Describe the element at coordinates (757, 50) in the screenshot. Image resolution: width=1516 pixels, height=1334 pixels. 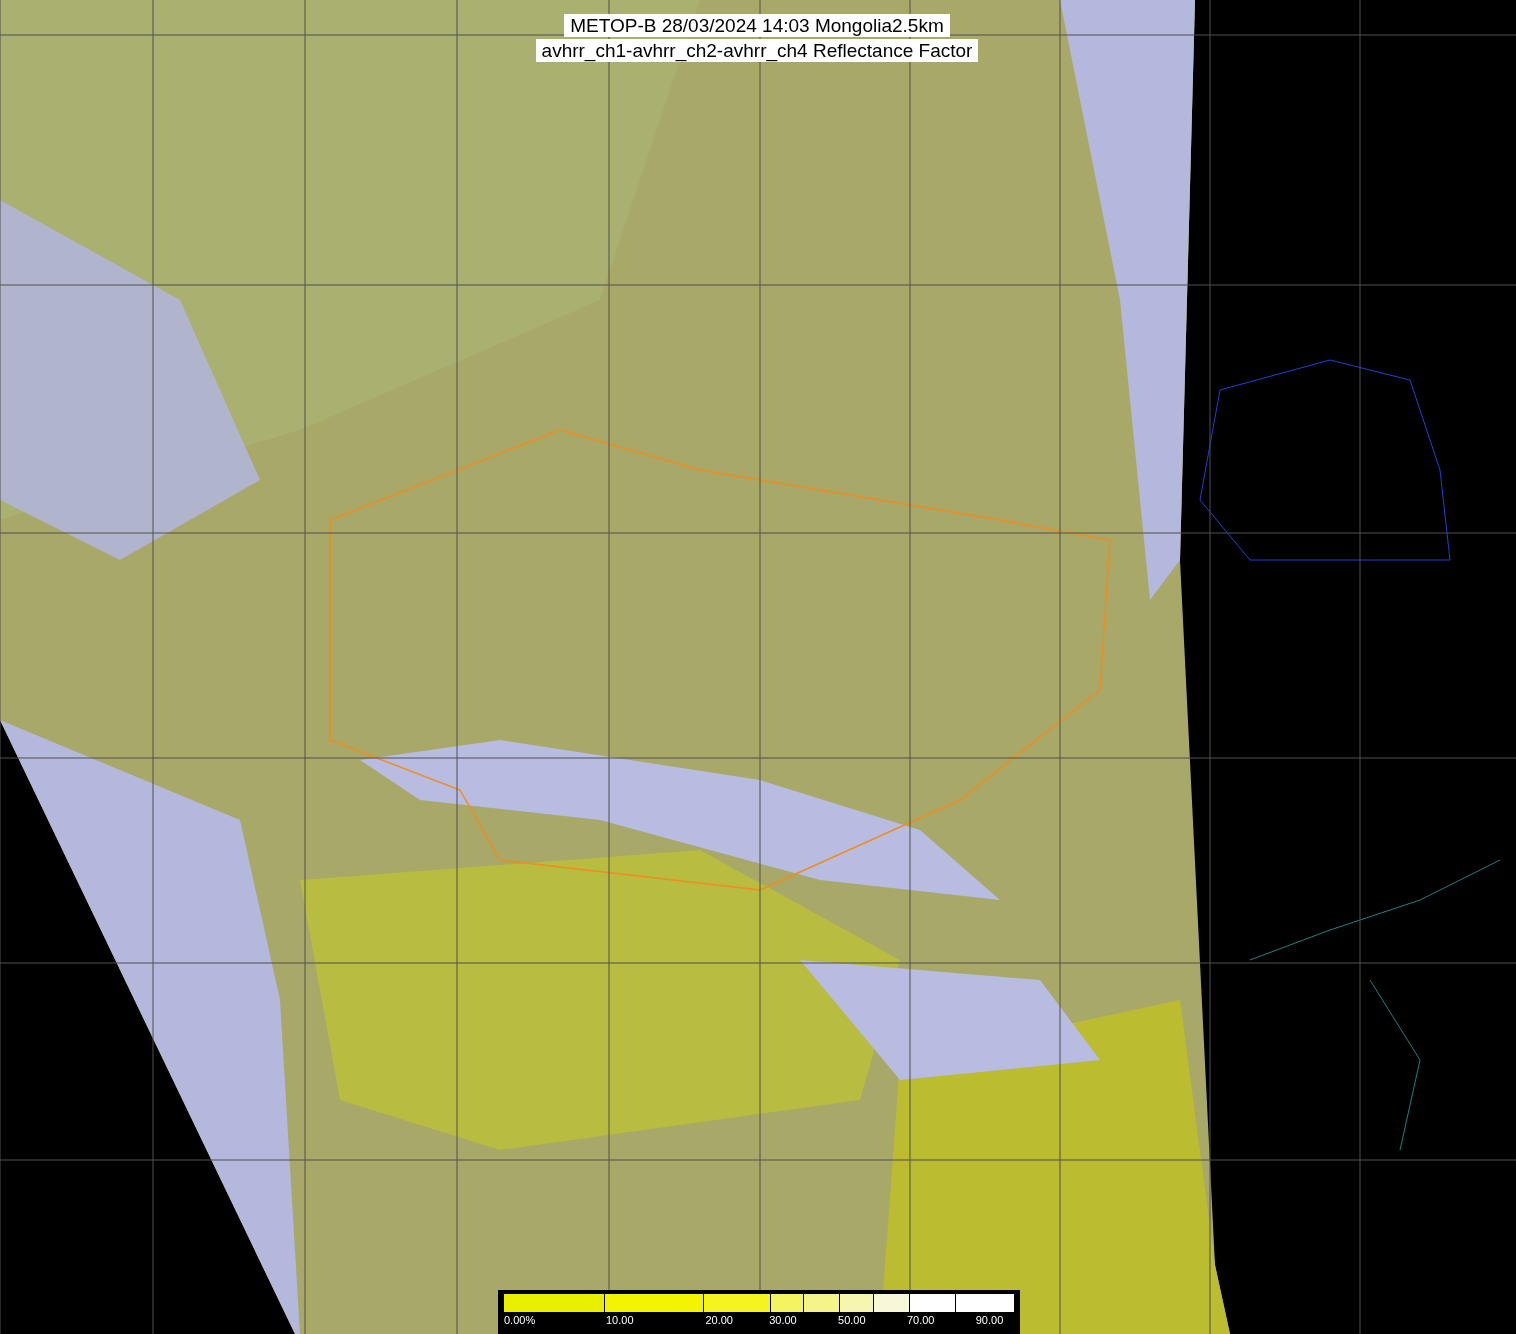
I see `map-subtitle: avhrr_ch1-avhrr_ch2-avhrr_ch4 Reflectance Factor` at that location.